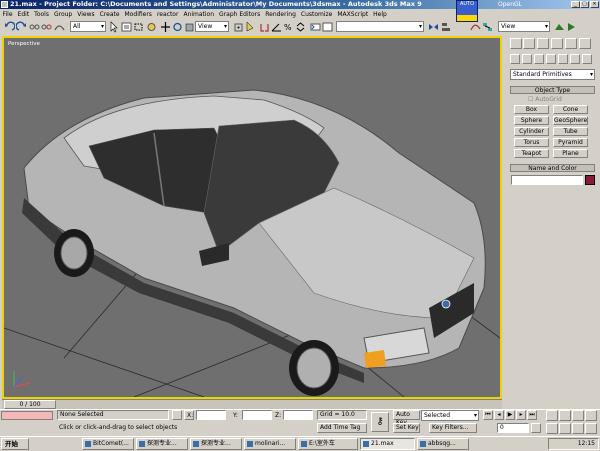 The height and width of the screenshot is (451, 600). What do you see at coordinates (573, 444) in the screenshot?
I see `system-tray-clock: 12:15` at bounding box center [573, 444].